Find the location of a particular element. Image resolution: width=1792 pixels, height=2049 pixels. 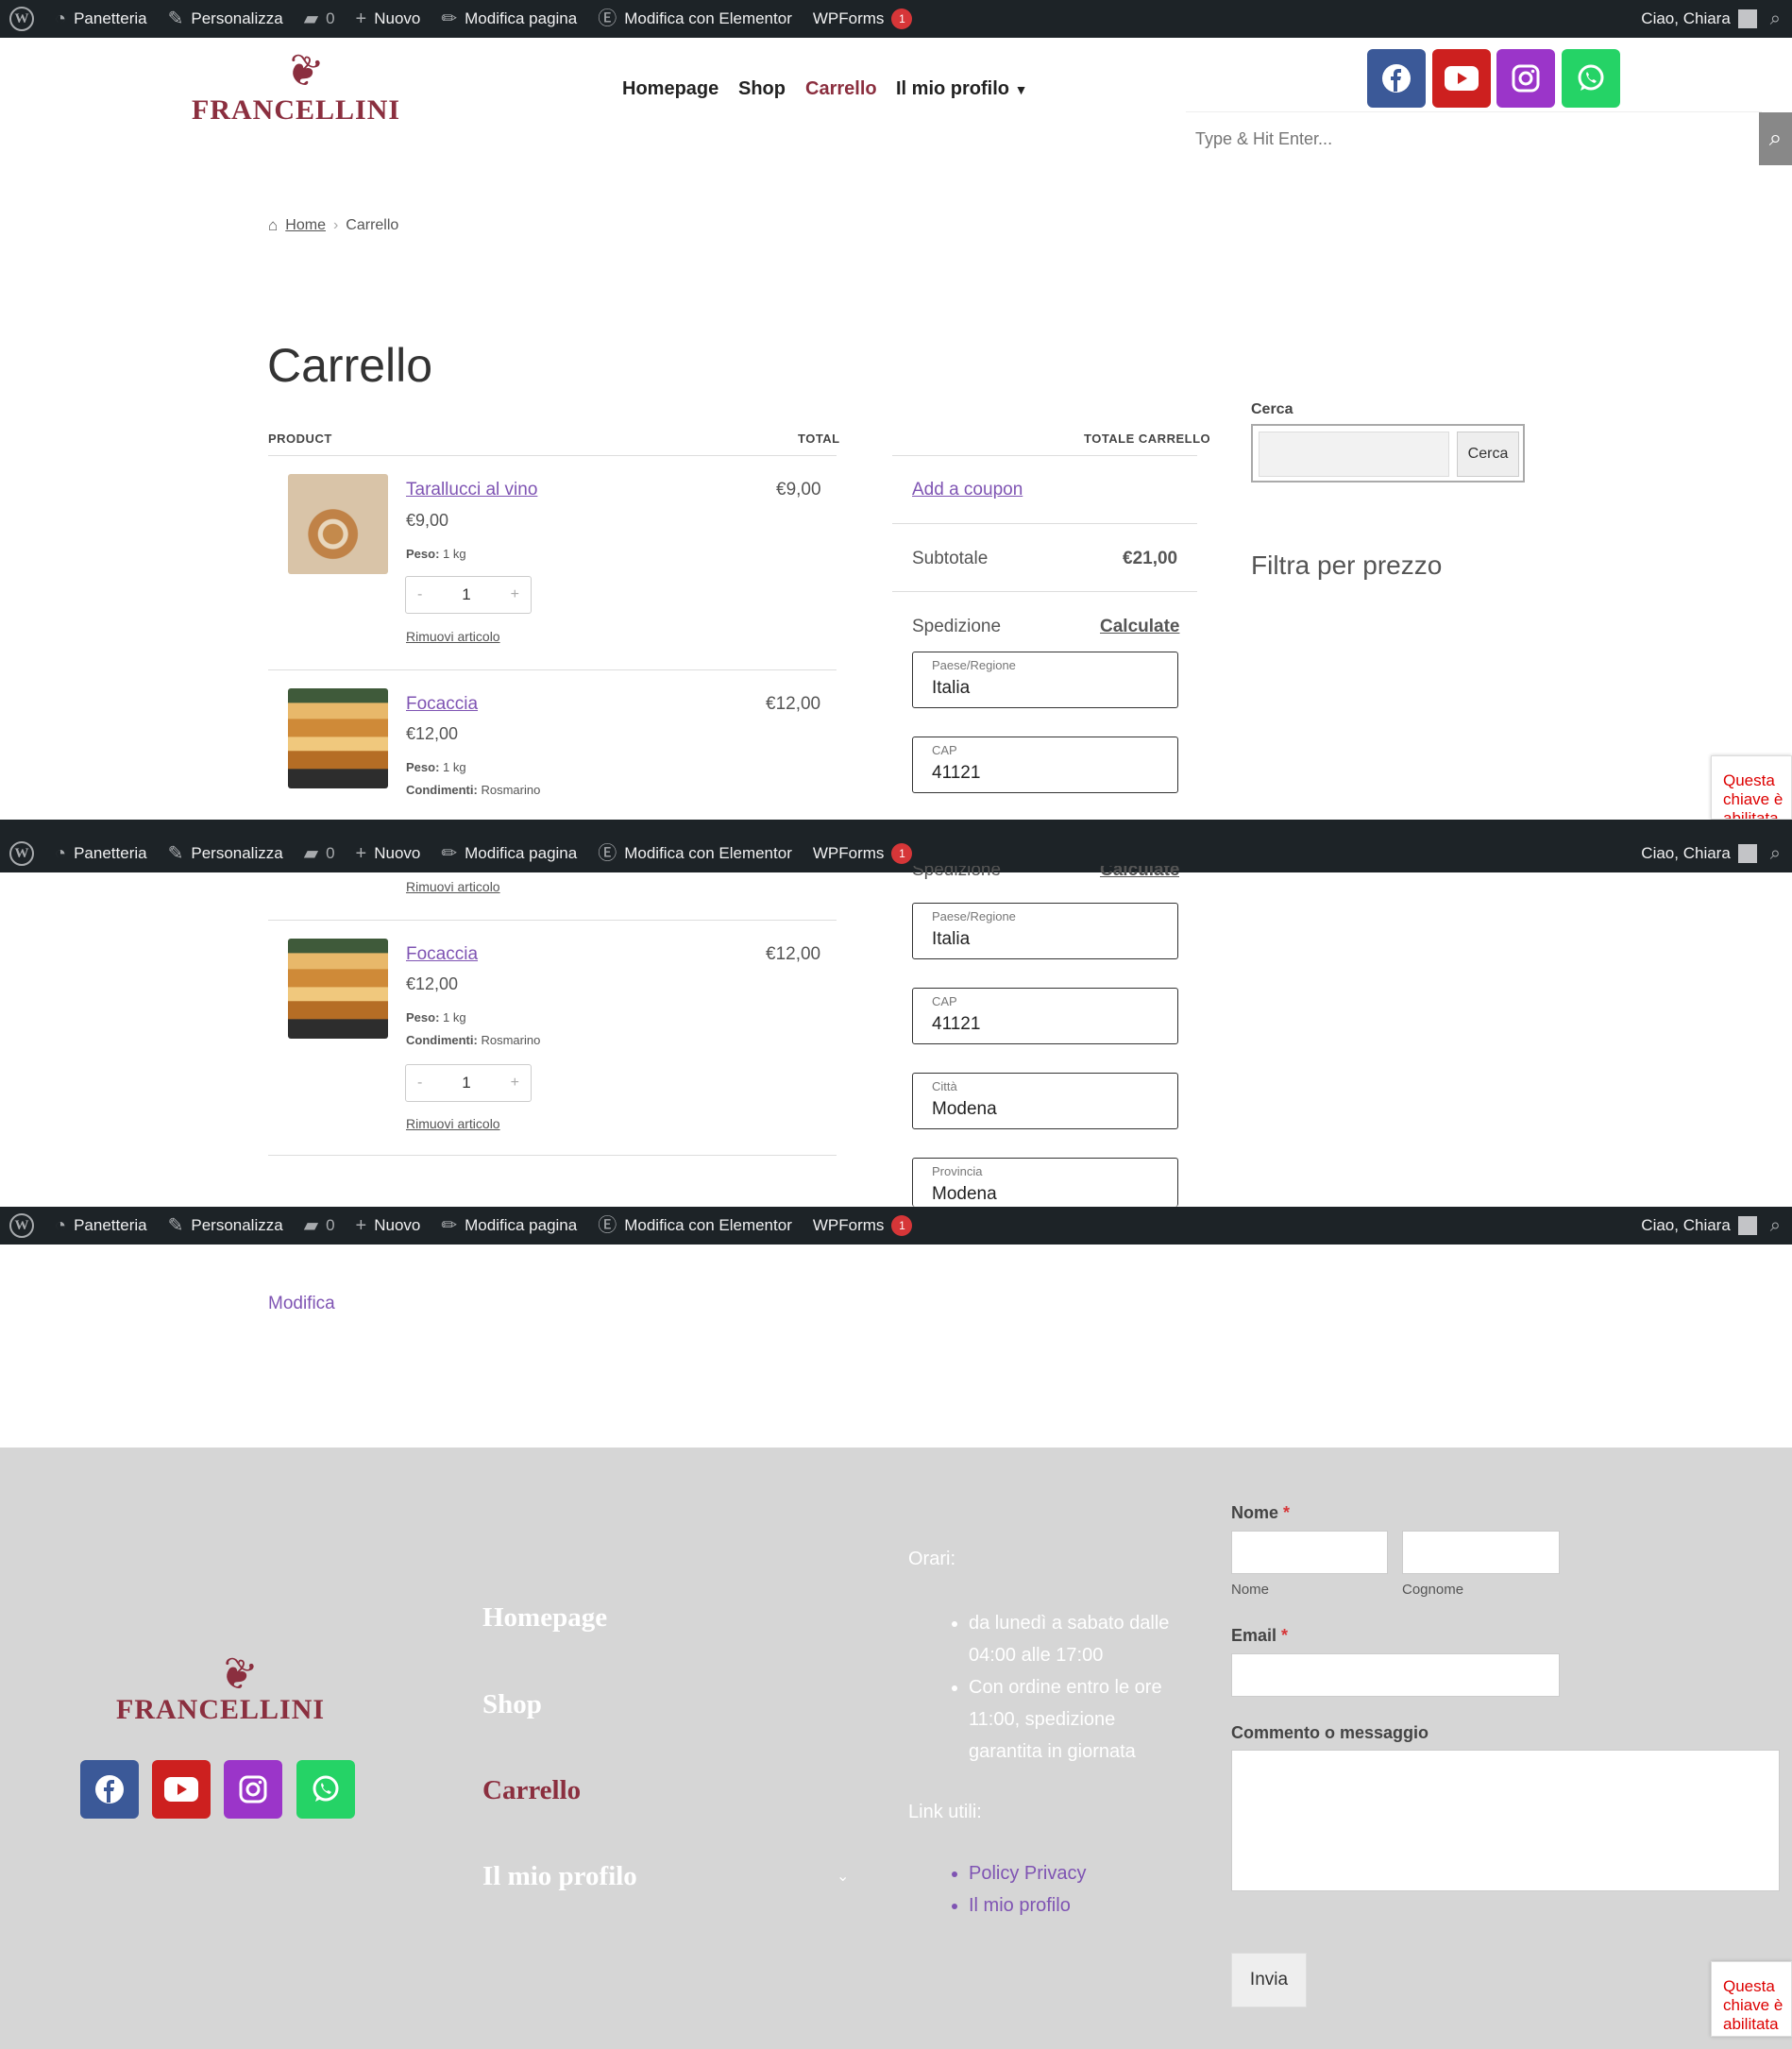

nav-shop: Shop is located at coordinates (762, 89).